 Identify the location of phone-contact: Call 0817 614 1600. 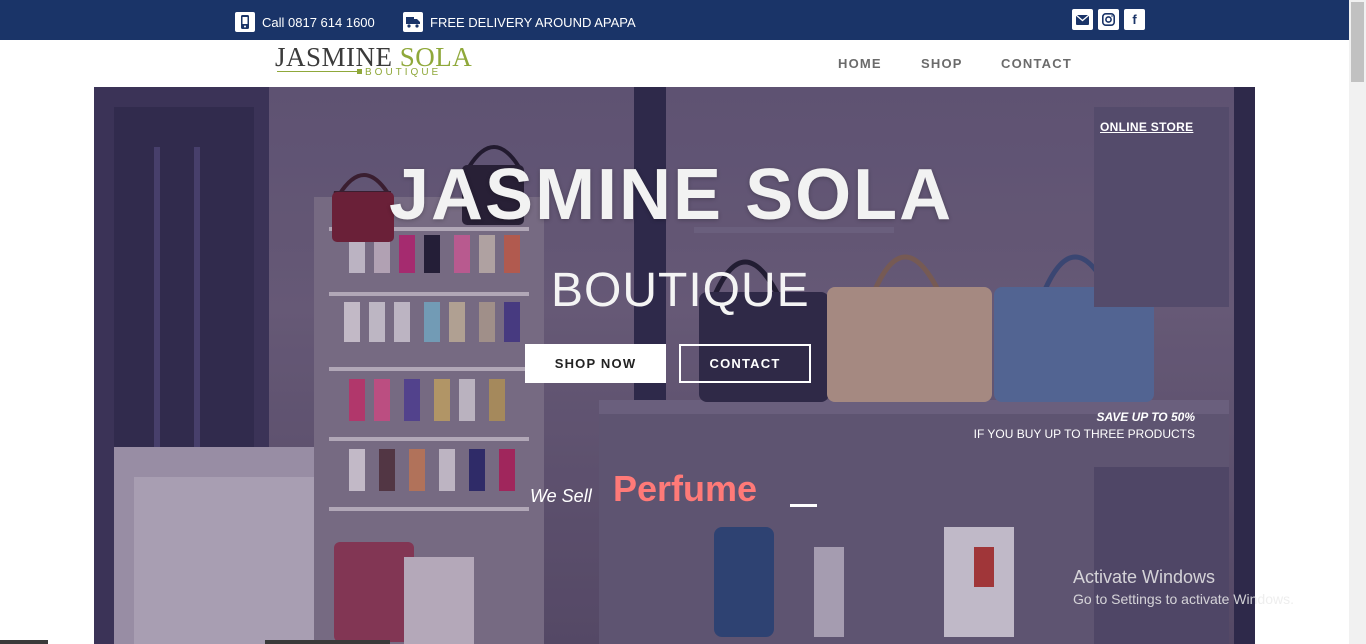
(305, 22).